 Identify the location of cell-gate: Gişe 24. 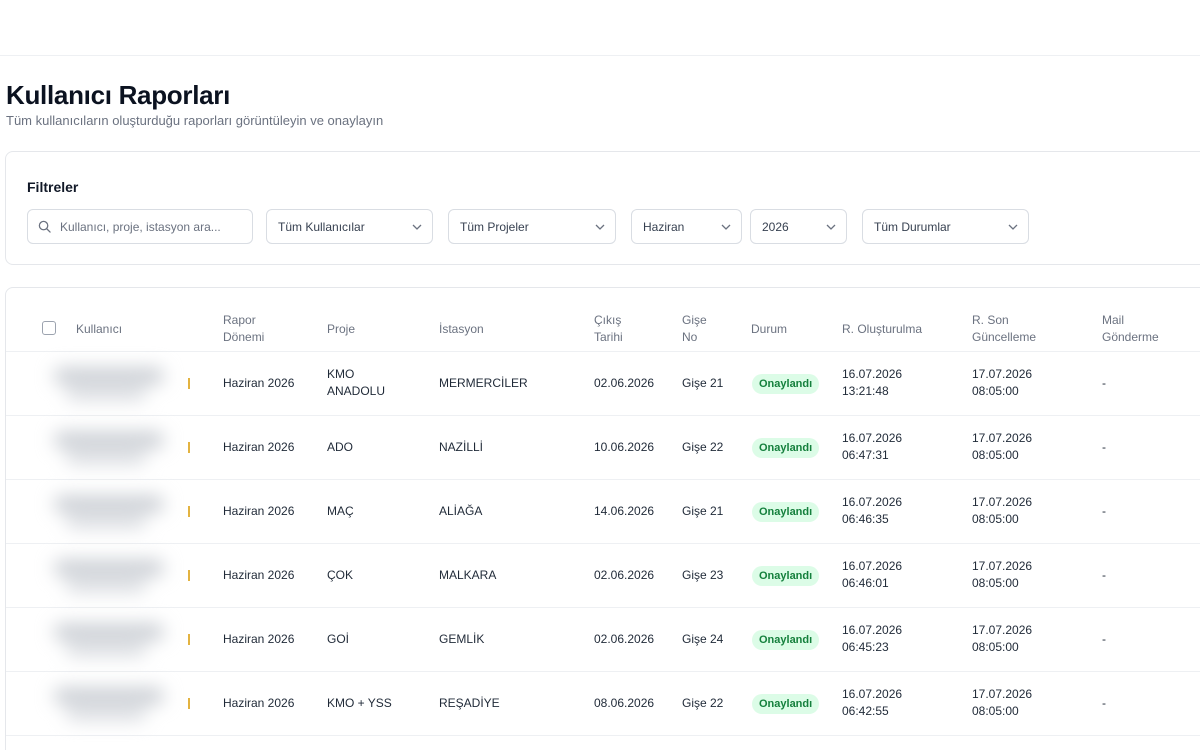
(703, 639).